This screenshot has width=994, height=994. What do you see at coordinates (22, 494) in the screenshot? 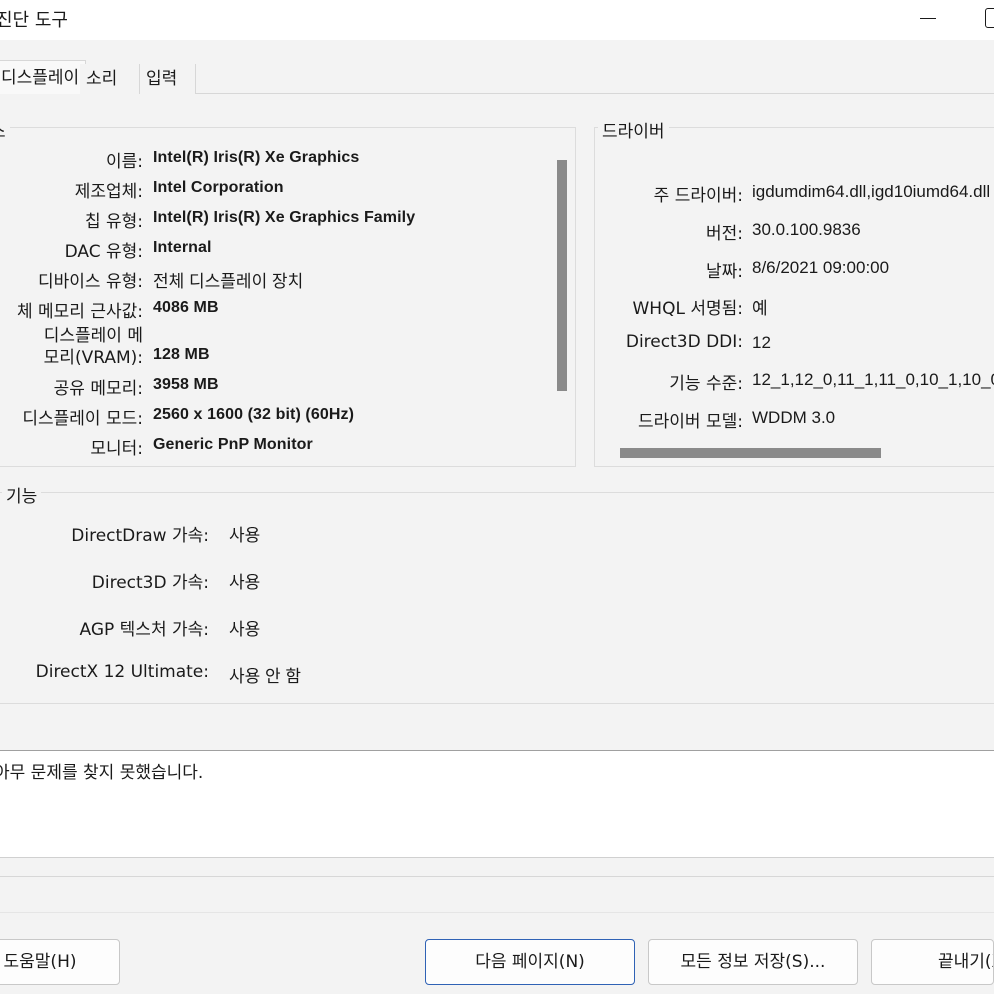
I see `features-group-label: 기능` at bounding box center [22, 494].